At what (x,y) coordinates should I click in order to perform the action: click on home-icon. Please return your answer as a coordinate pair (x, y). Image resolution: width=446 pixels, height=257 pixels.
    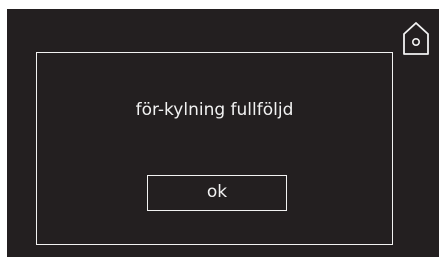
    Looking at the image, I should click on (416, 39).